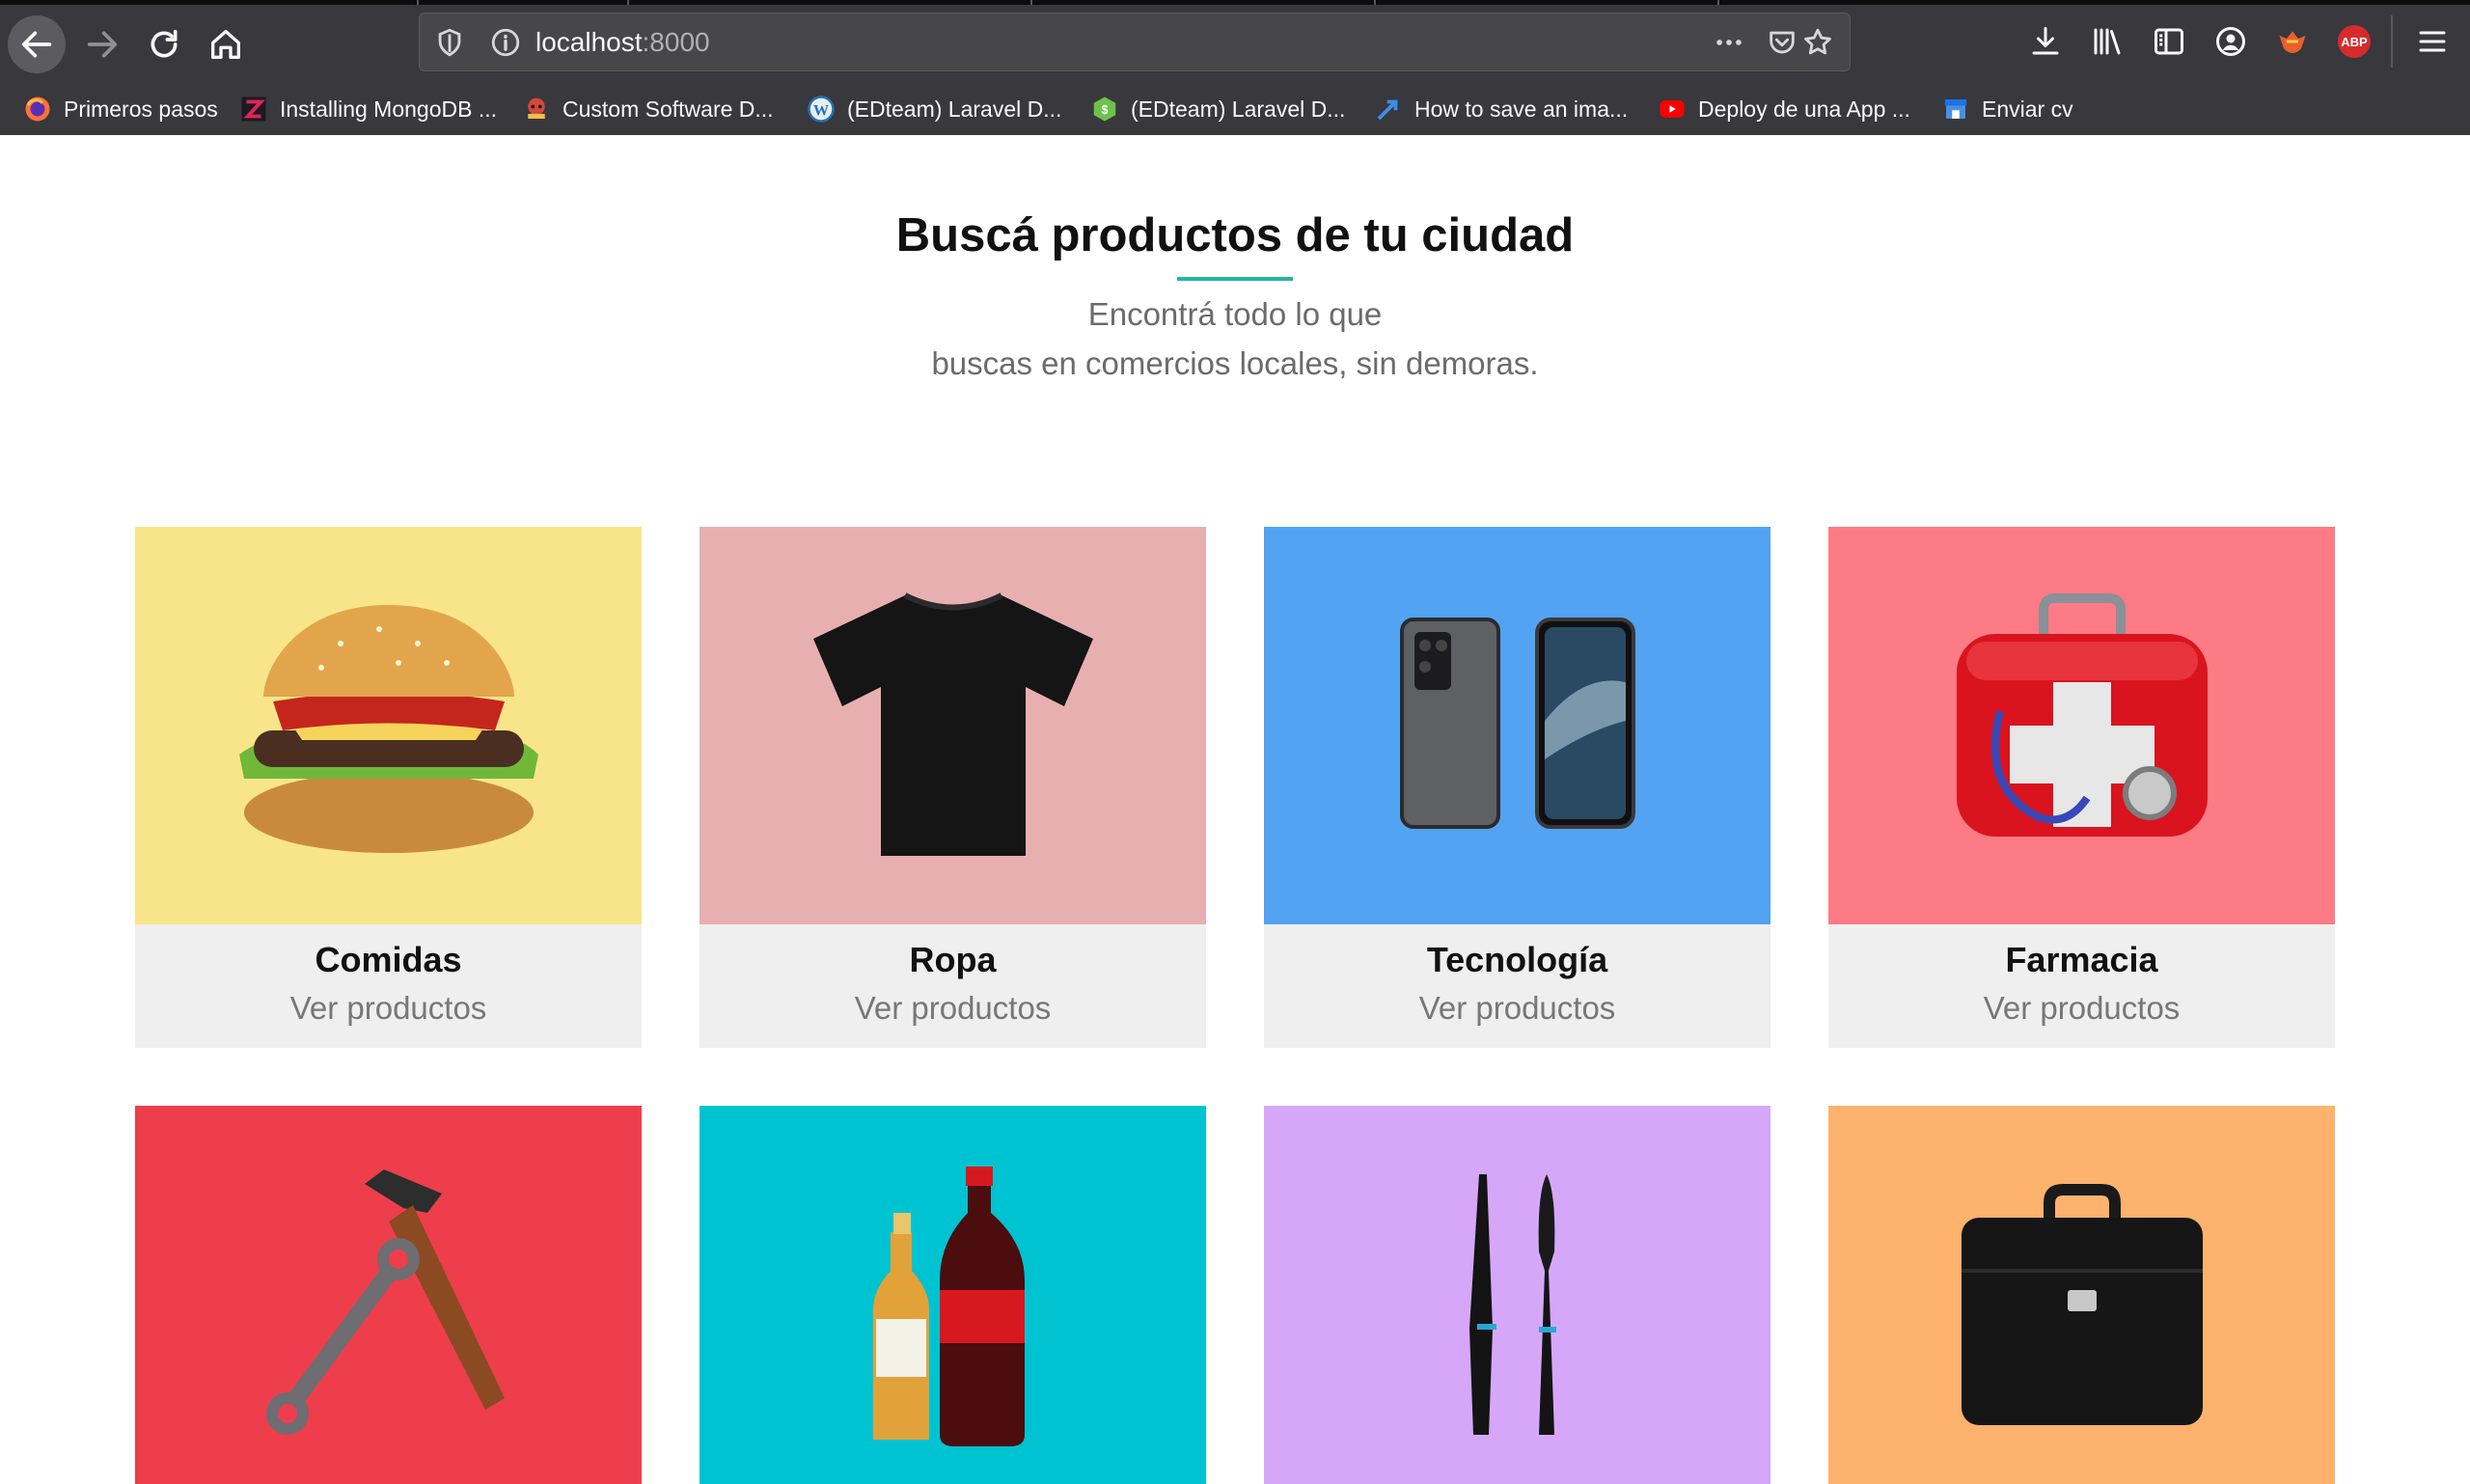 This screenshot has width=2470, height=1484. Describe the element at coordinates (1235, 314) in the screenshot. I see `subtitle-line: Encontrá todo lo que` at that location.